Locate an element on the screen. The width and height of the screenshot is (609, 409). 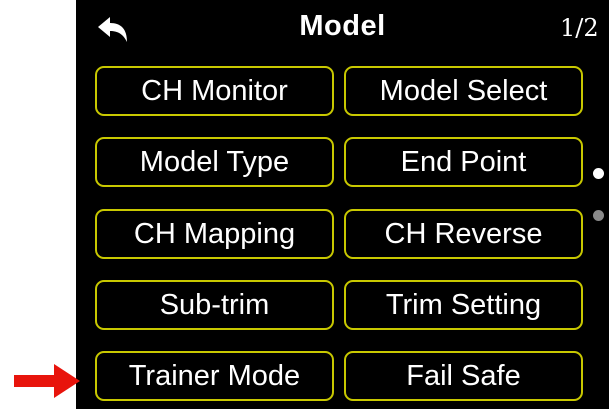
fail-safe-button: Fail Safe is located at coordinates (463, 376).